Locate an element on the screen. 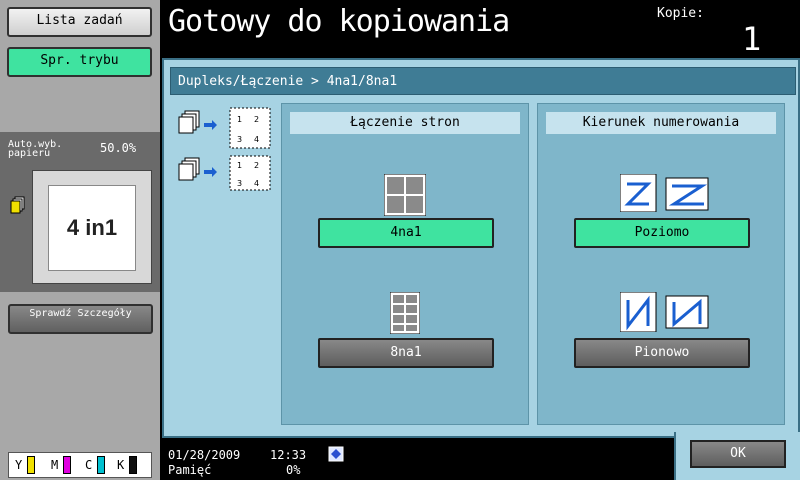 The width and height of the screenshot is (800, 480). toner-bar-c is located at coordinates (101, 465).